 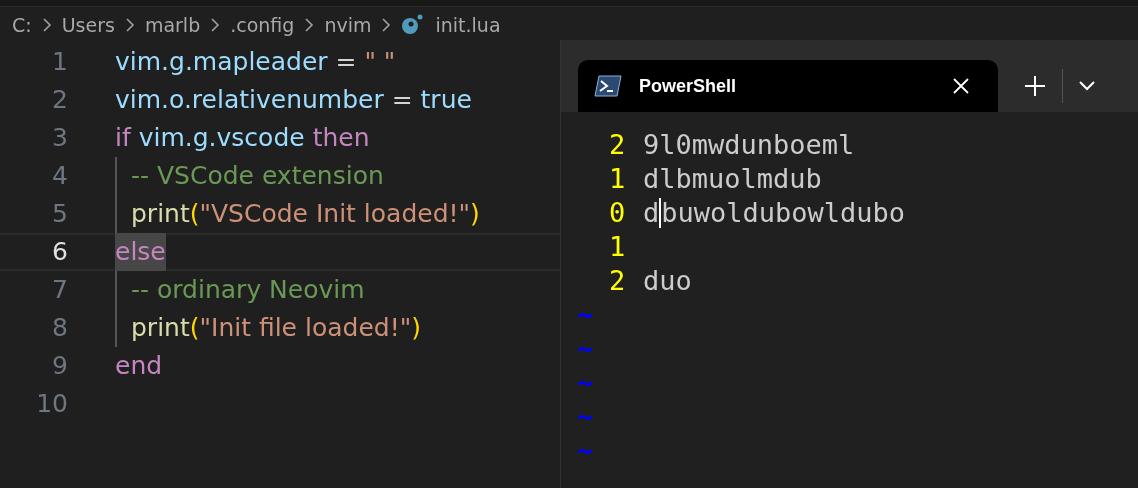 What do you see at coordinates (788, 86) in the screenshot?
I see `terminal-tab: PowerShell` at bounding box center [788, 86].